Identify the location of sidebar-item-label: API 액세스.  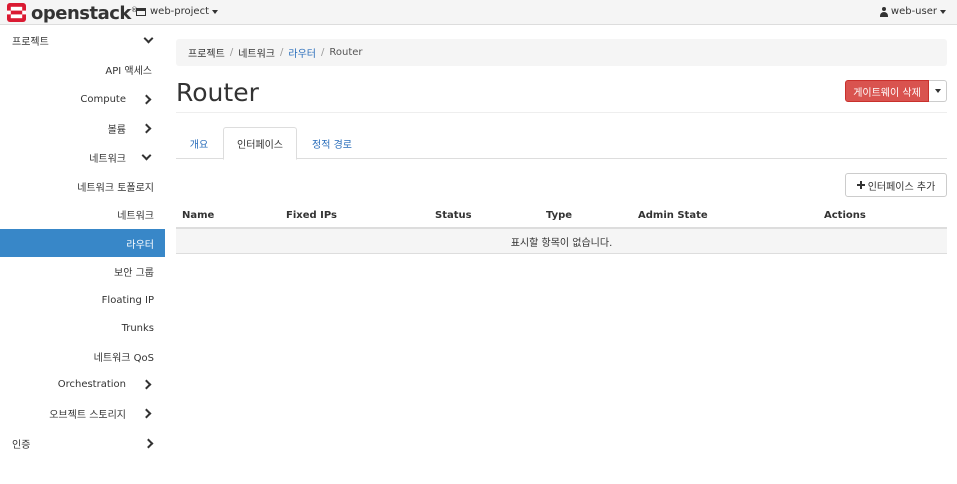
(128, 71).